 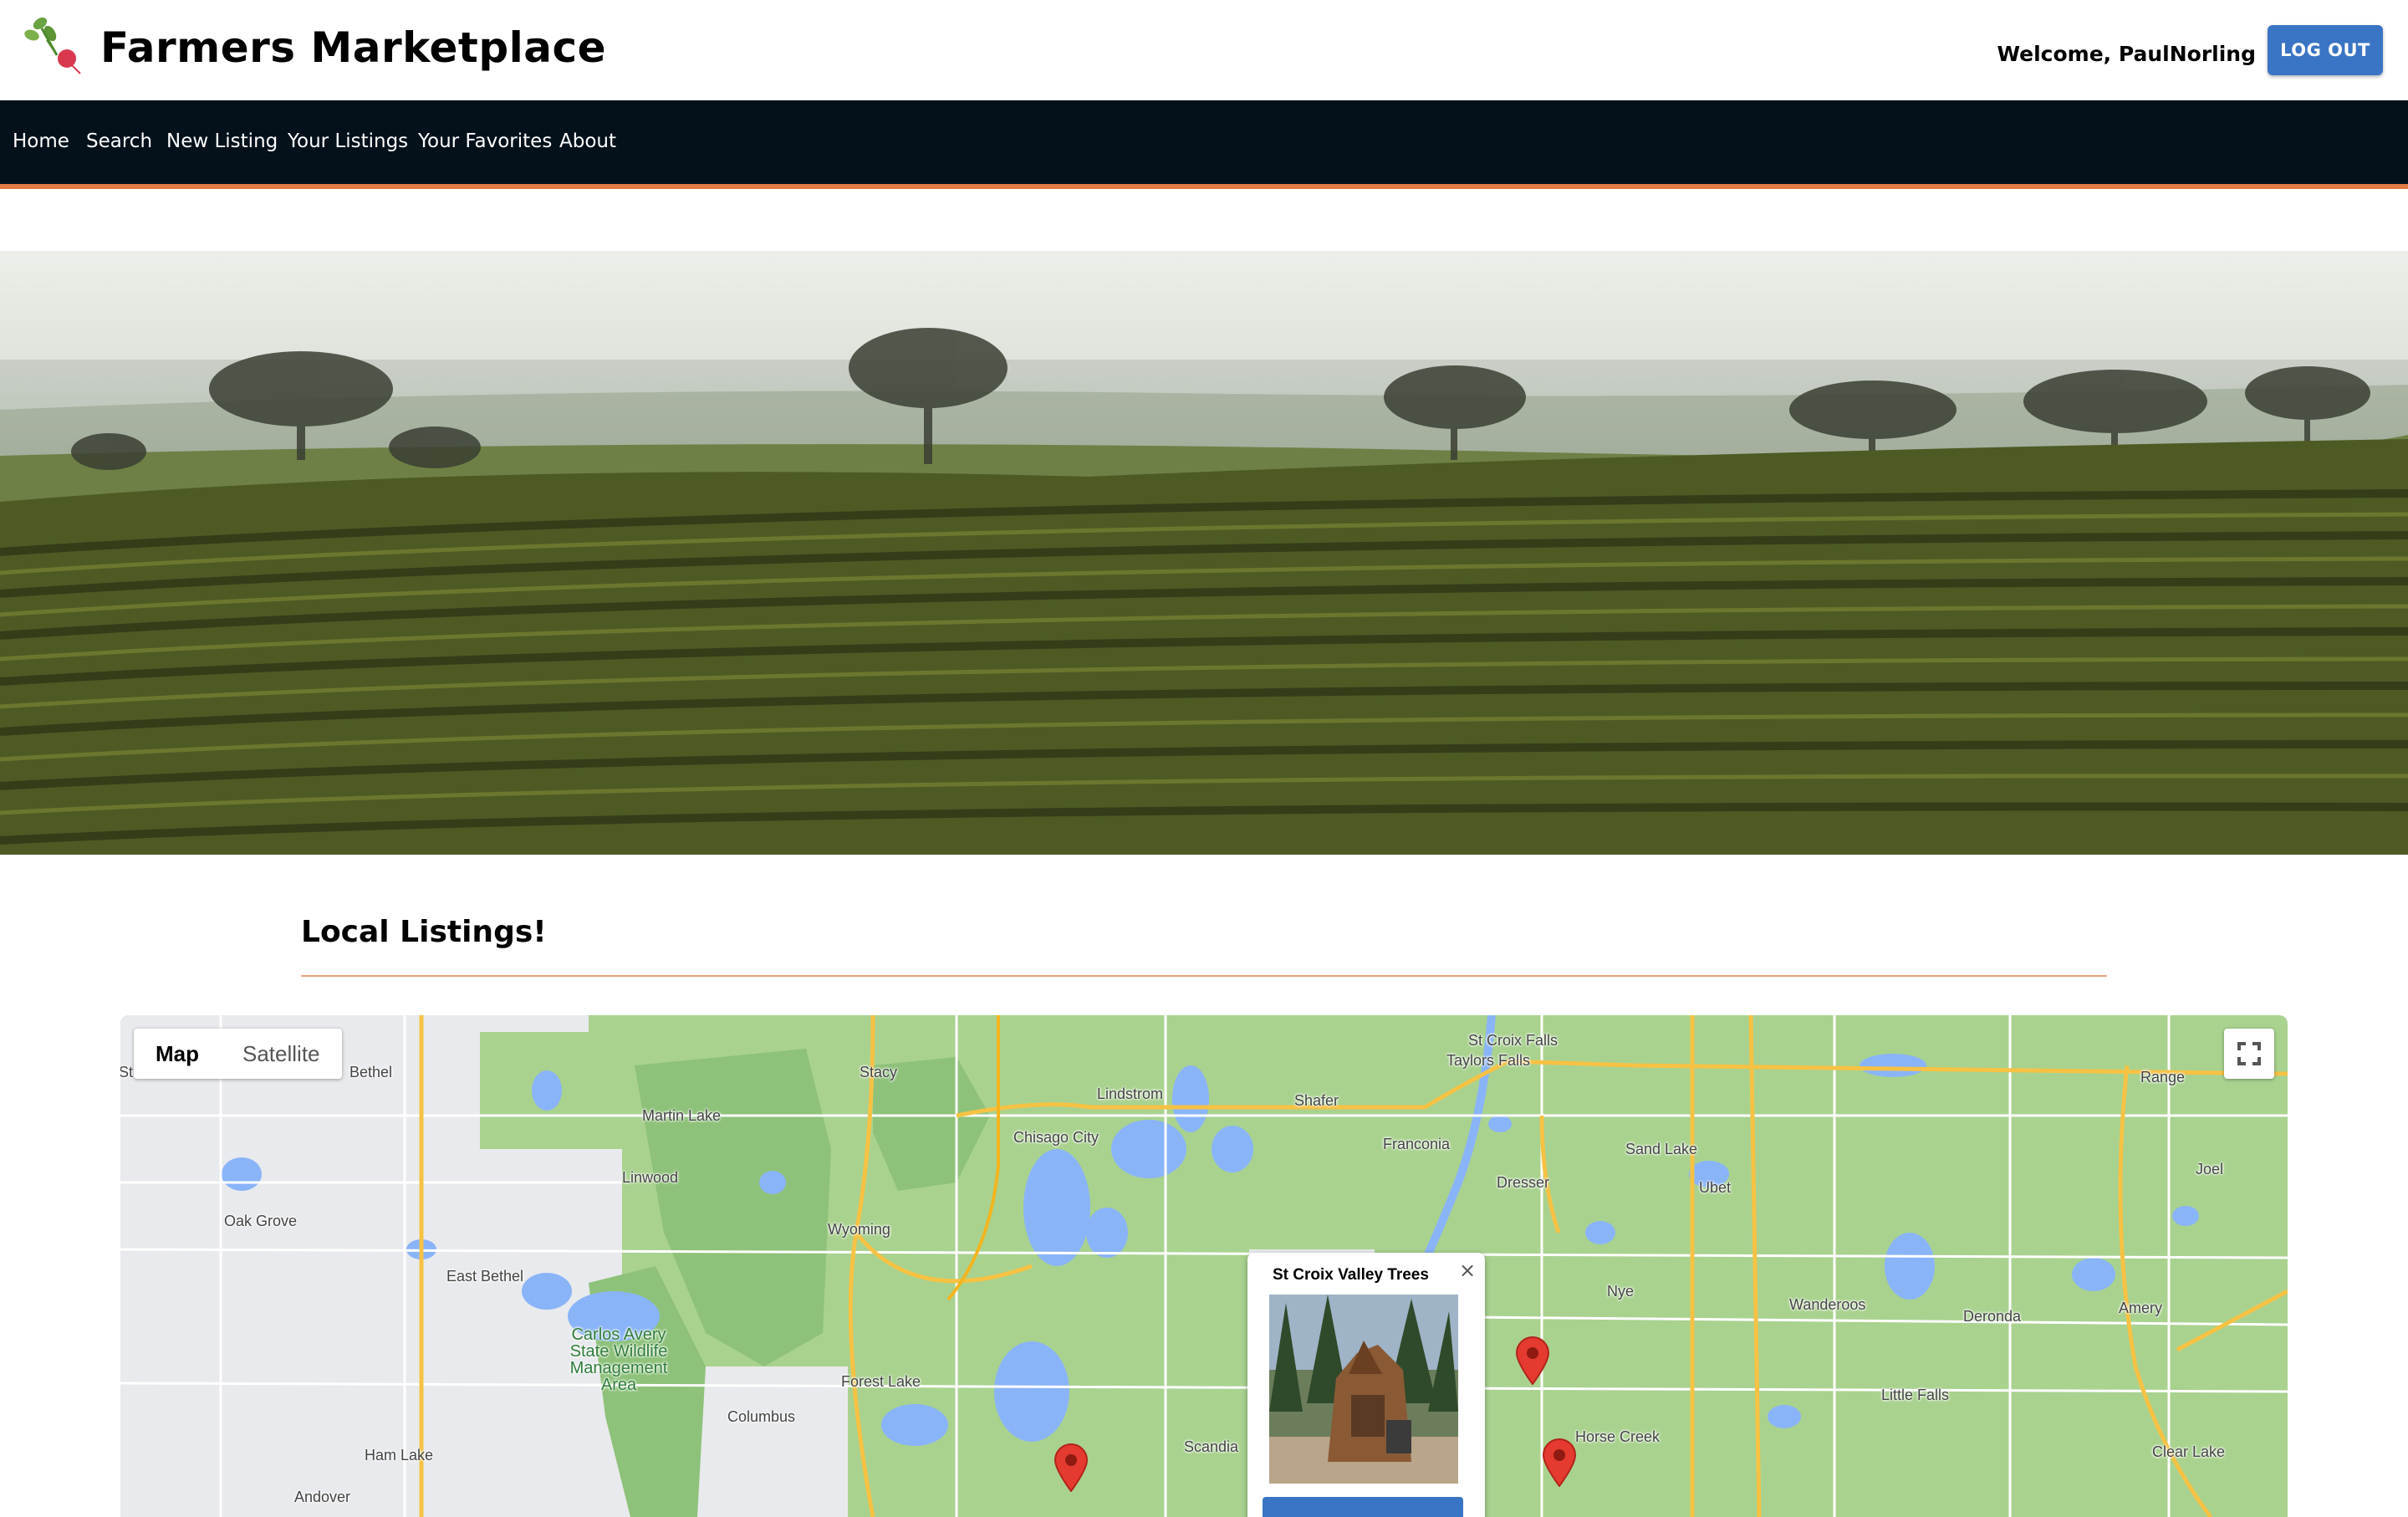 What do you see at coordinates (2163, 1077) in the screenshot?
I see `place-label: Range` at bounding box center [2163, 1077].